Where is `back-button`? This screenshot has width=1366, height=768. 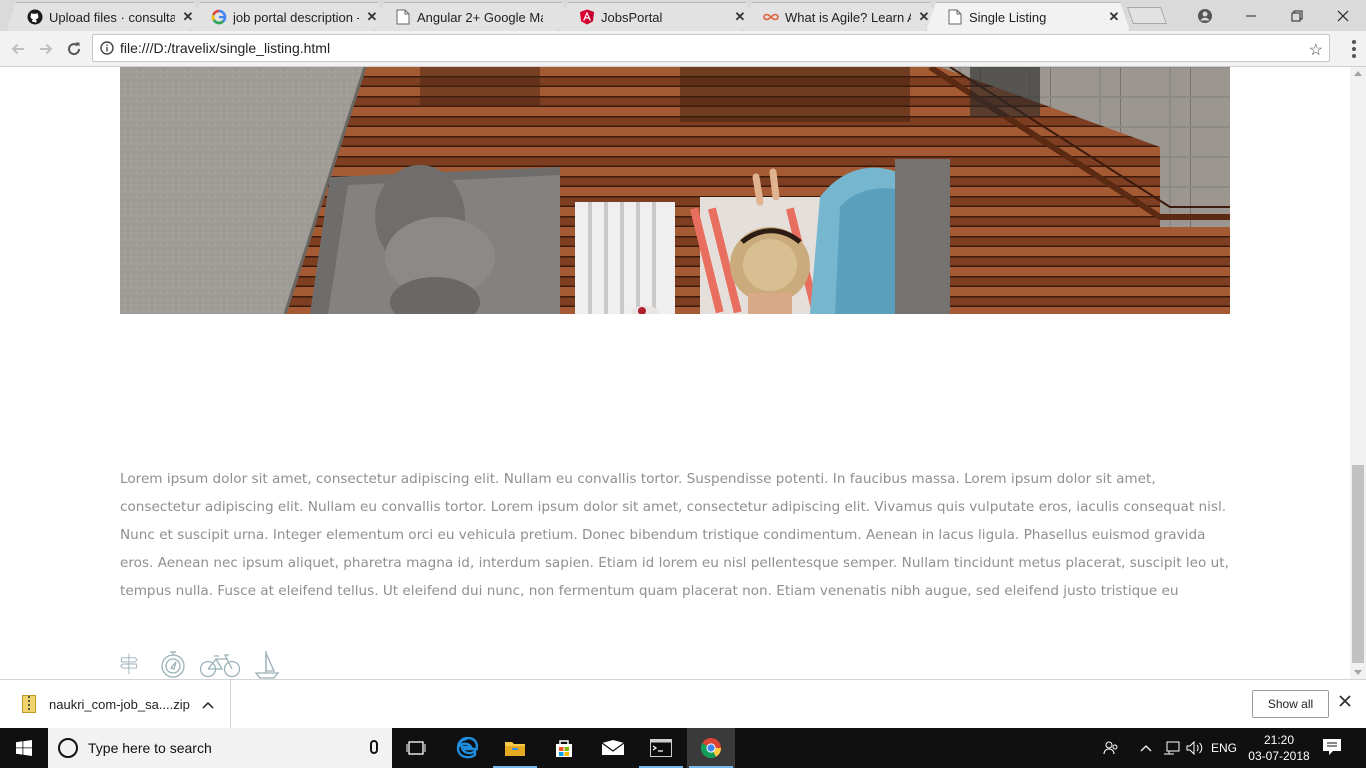 back-button is located at coordinates (18, 49).